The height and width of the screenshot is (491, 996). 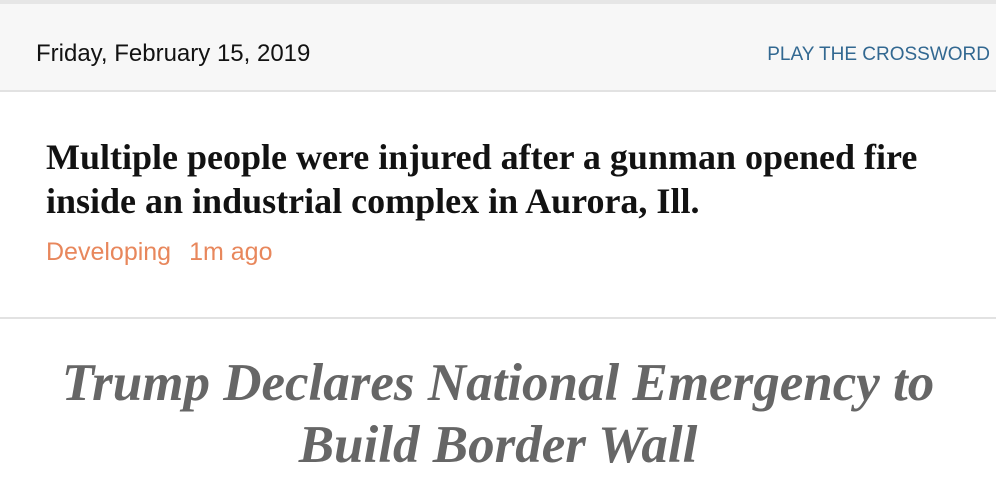 I want to click on timestamp: 1m ago, so click(x=231, y=252).